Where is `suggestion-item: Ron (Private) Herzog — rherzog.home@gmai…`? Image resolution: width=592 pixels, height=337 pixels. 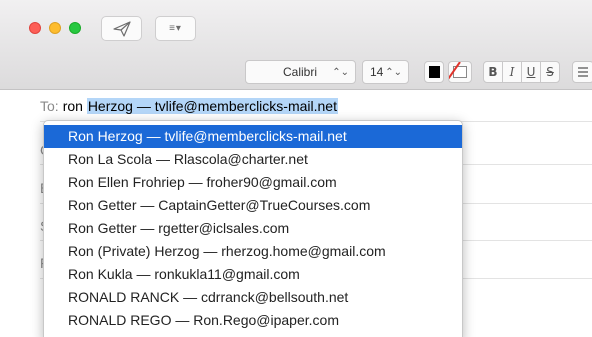
suggestion-item: Ron (Private) Herzog — rherzog.home@gmai… is located at coordinates (253, 251).